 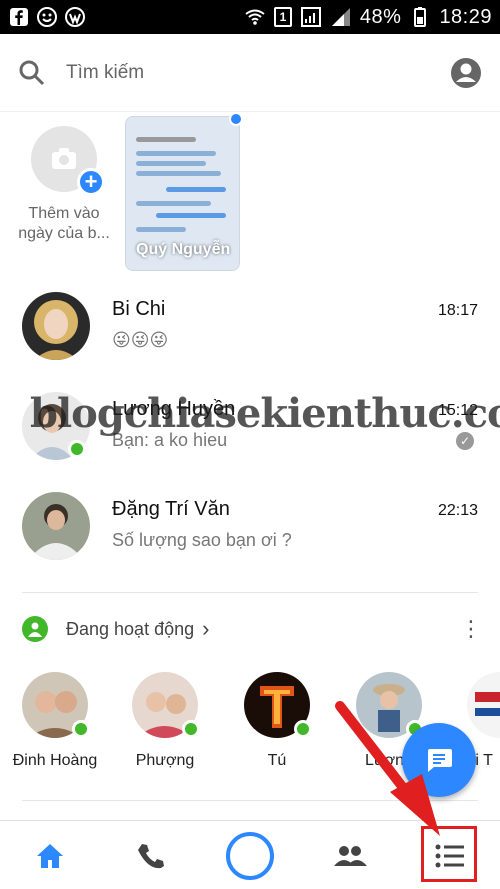 I want to click on conversation-row: Bi Chi 😜😜😜 18:17, so click(x=250, y=342).